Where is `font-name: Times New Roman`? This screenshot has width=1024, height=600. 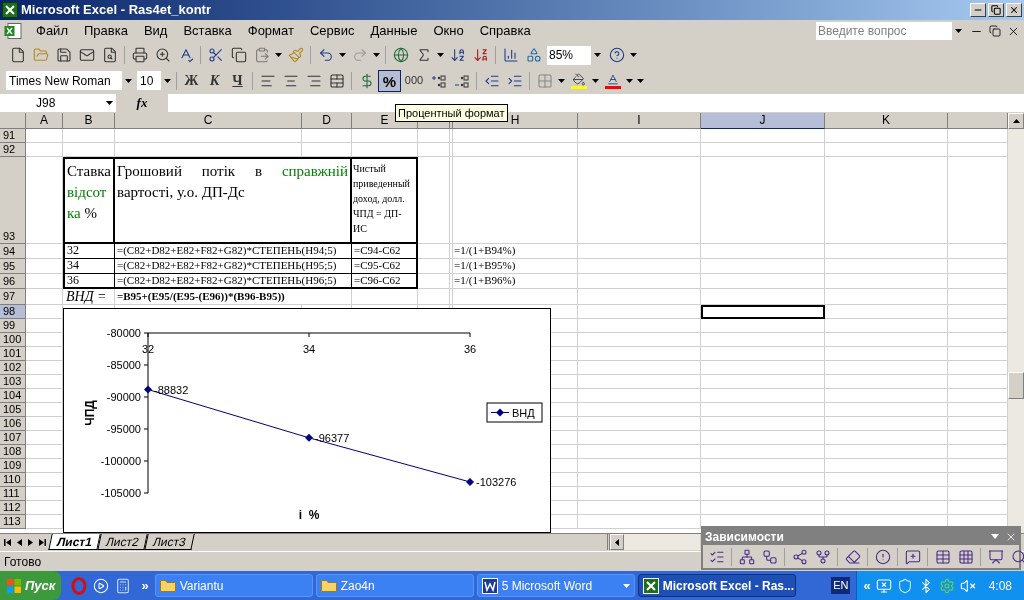
font-name: Times New Roman is located at coordinates (60, 81).